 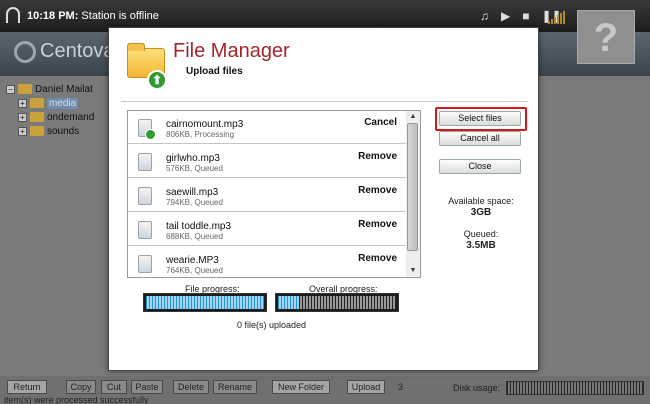 What do you see at coordinates (481, 234) in the screenshot?
I see `queued-label: Queued:` at bounding box center [481, 234].